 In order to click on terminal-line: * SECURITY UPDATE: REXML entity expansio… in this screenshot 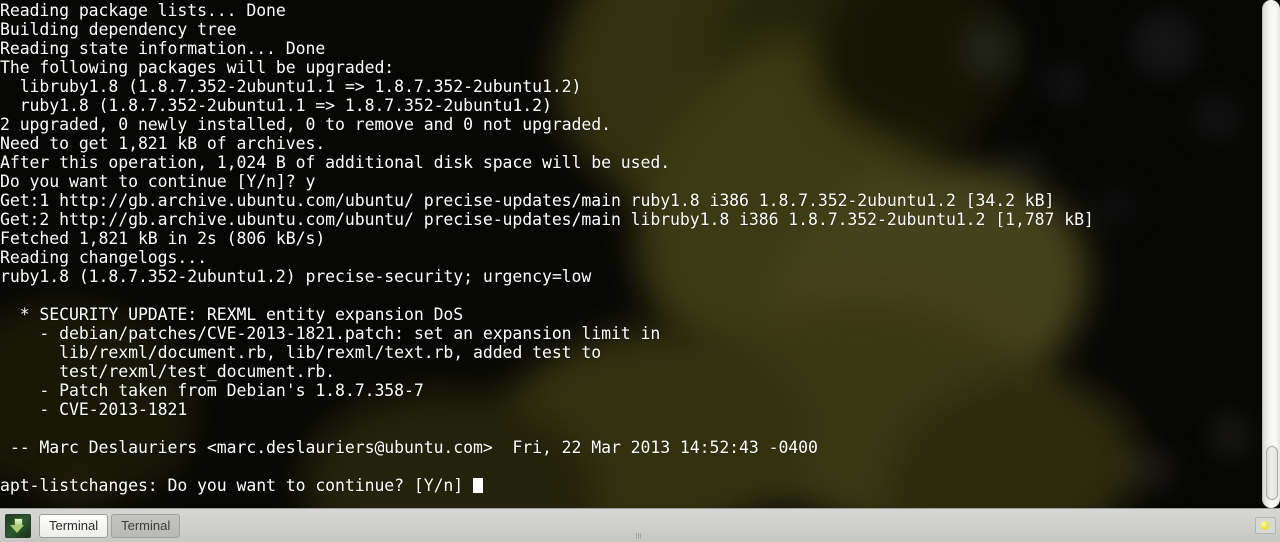, I will do `click(232, 314)`.